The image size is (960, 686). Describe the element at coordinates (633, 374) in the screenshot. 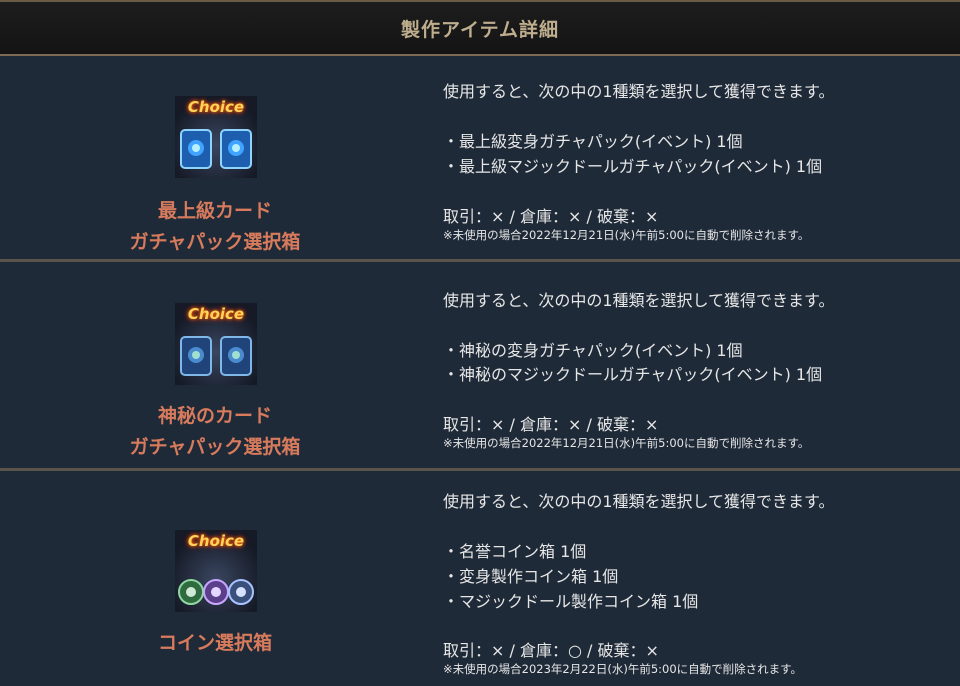

I see `content-item: ・神秘のマジックドールガチャパック(イベント) 1個` at that location.